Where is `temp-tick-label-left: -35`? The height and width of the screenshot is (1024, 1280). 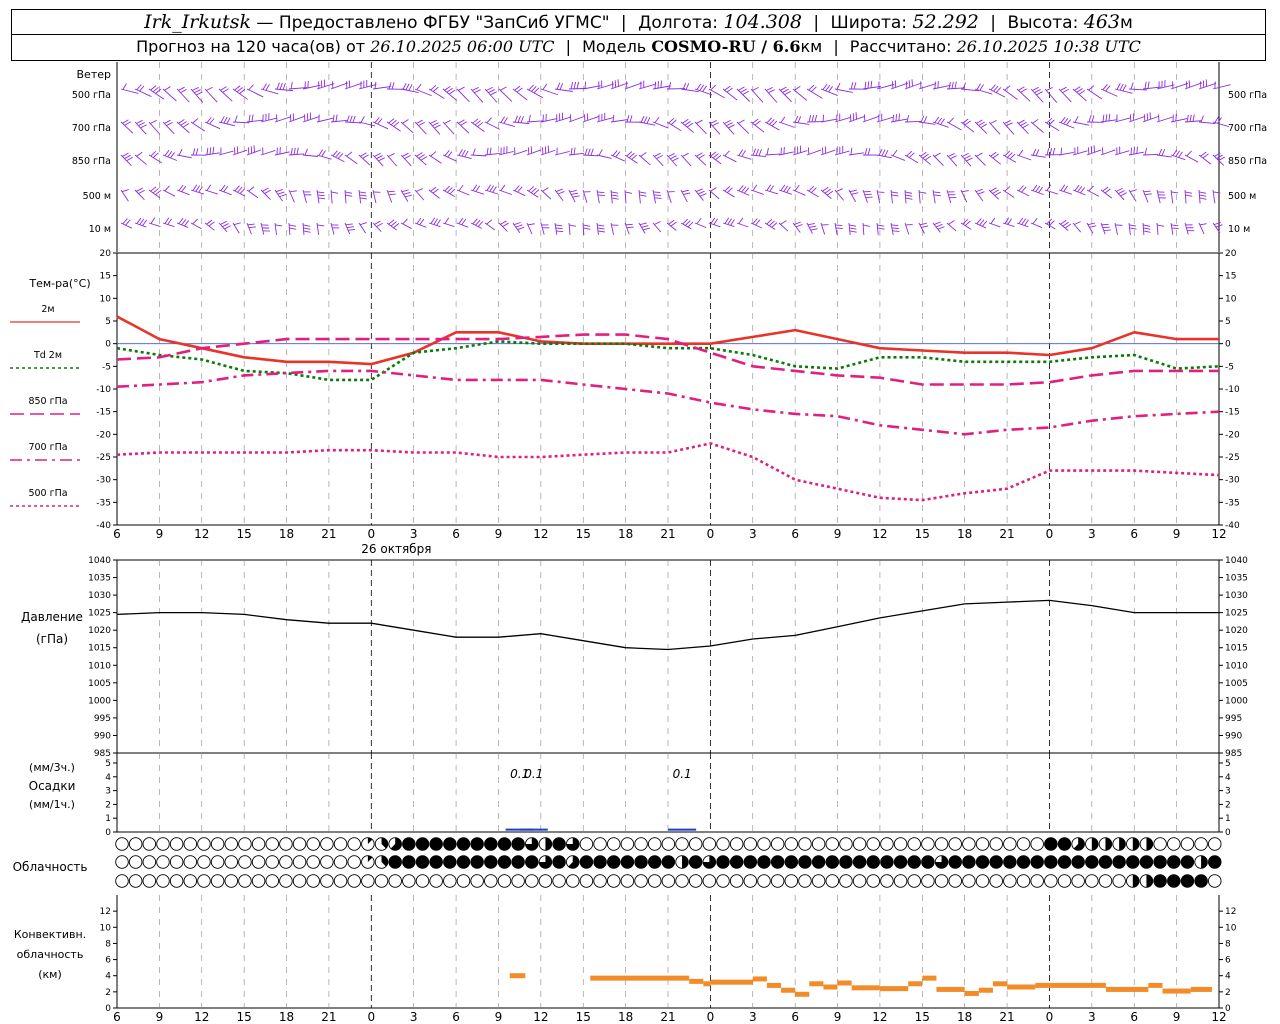
temp-tick-label-left: -35 is located at coordinates (103, 503).